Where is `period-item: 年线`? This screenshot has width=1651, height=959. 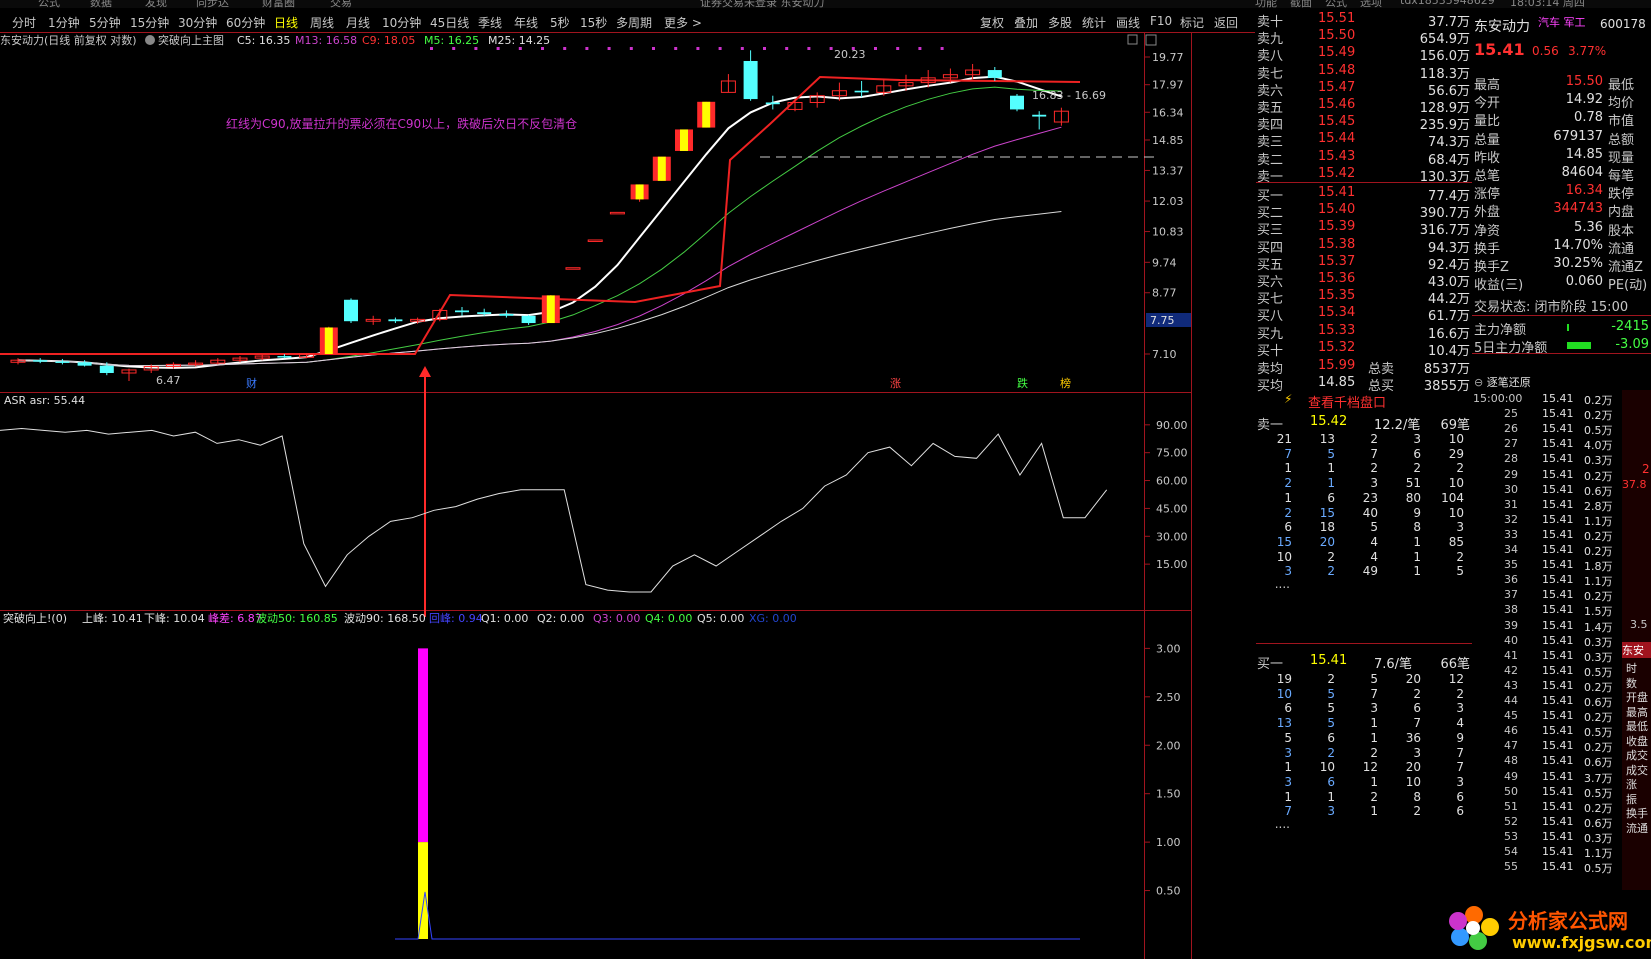
period-item: 年线 is located at coordinates (526, 22).